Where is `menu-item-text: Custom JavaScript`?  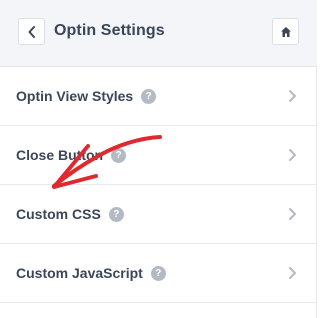
menu-item-text: Custom JavaScript is located at coordinates (79, 273).